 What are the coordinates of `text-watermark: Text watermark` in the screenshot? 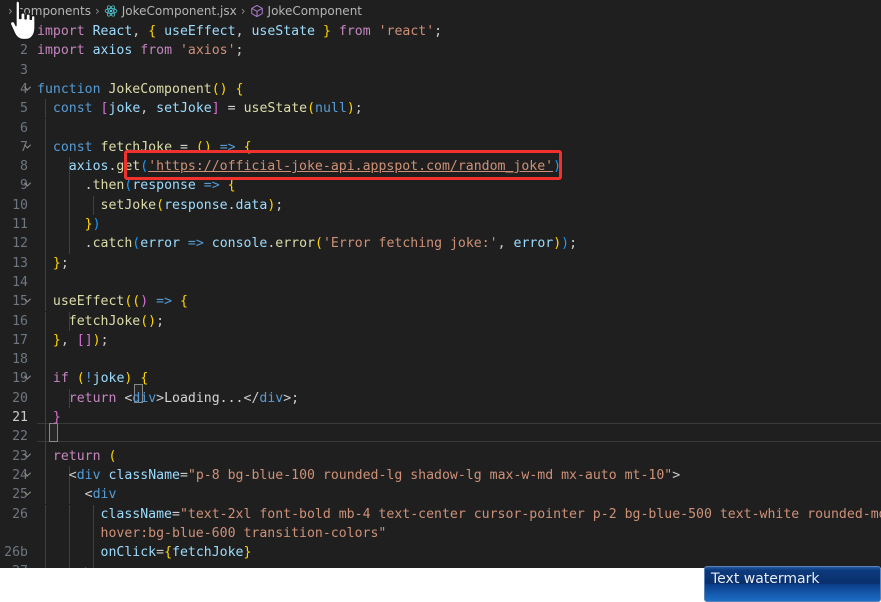 It's located at (792, 584).